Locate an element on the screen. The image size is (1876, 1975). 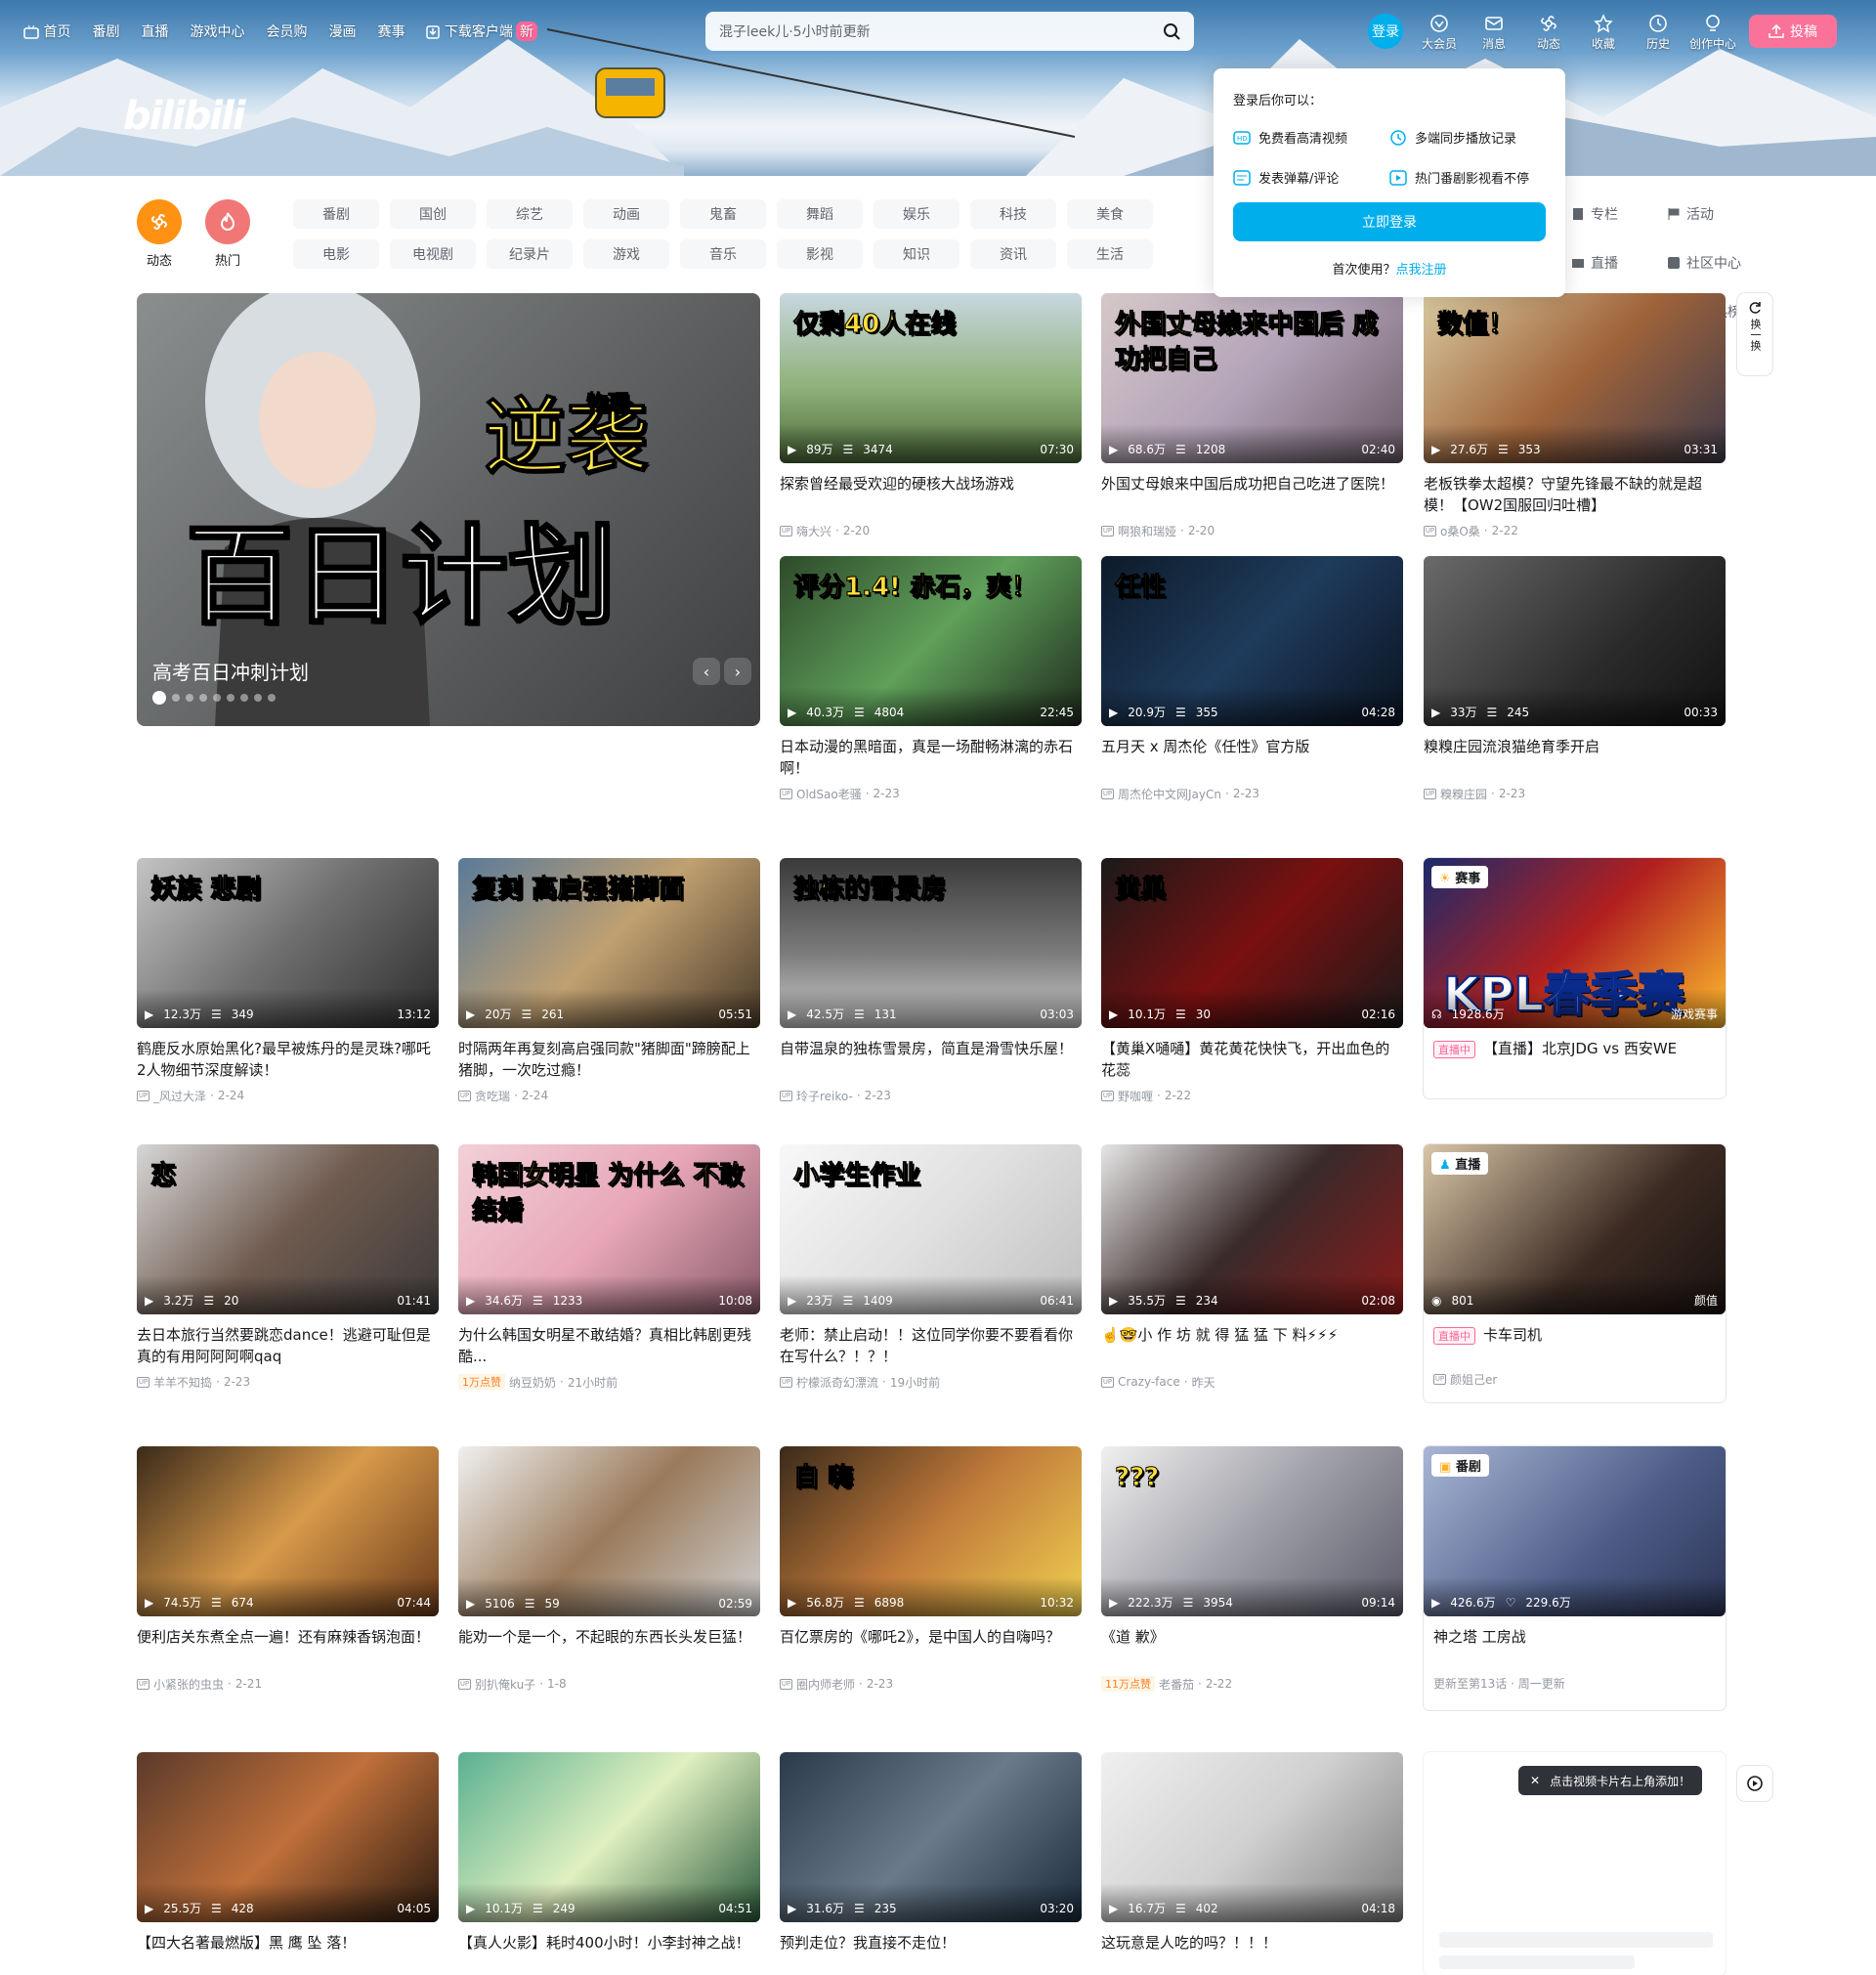
up-name: o桑O桑 is located at coordinates (1460, 531).